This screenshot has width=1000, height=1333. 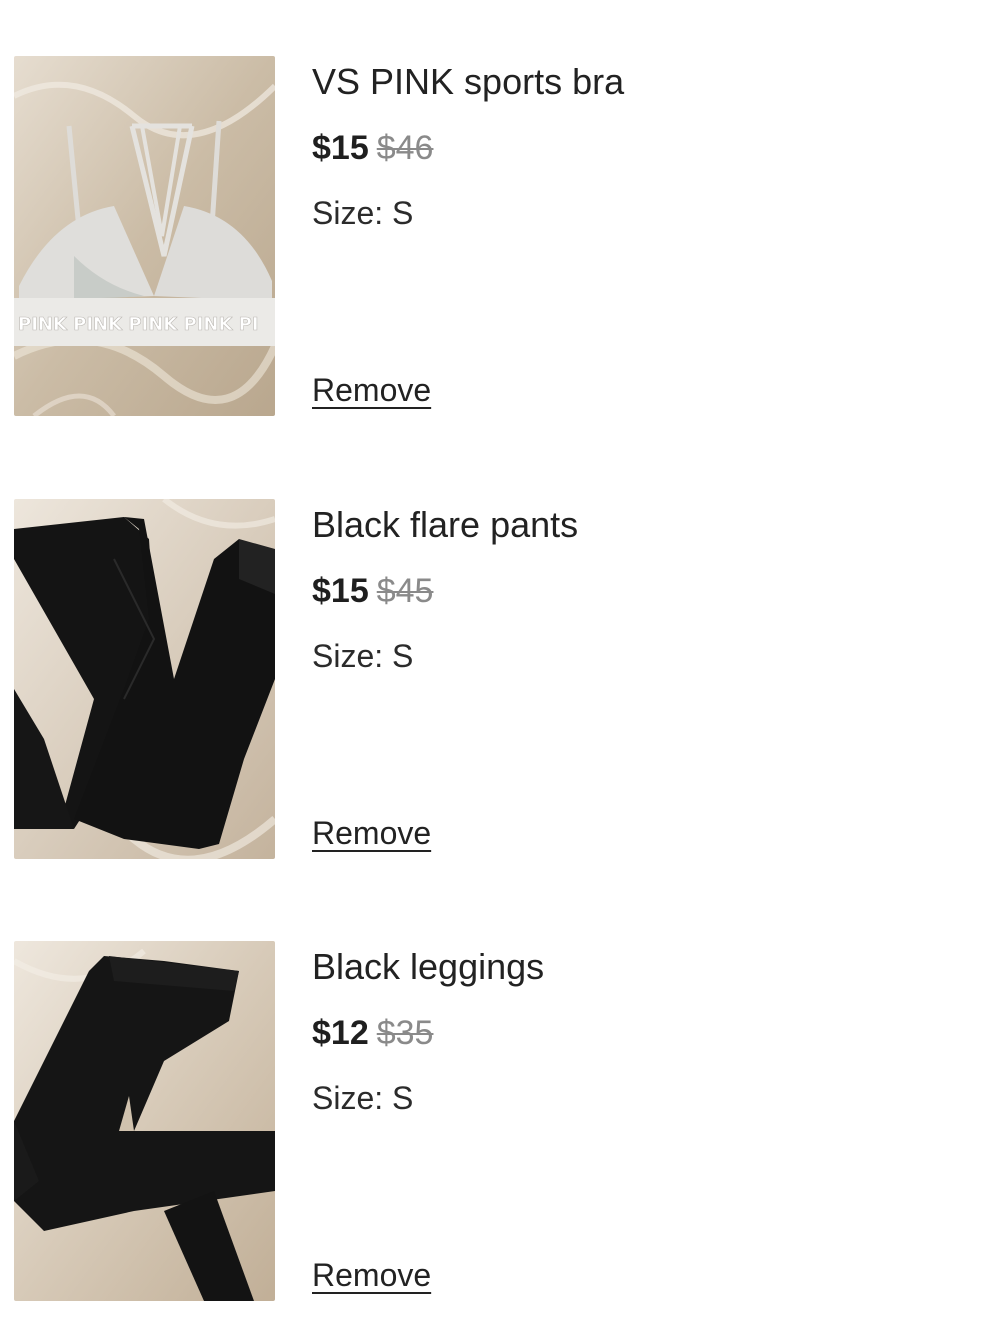 I want to click on original-price: $46, so click(x=405, y=148).